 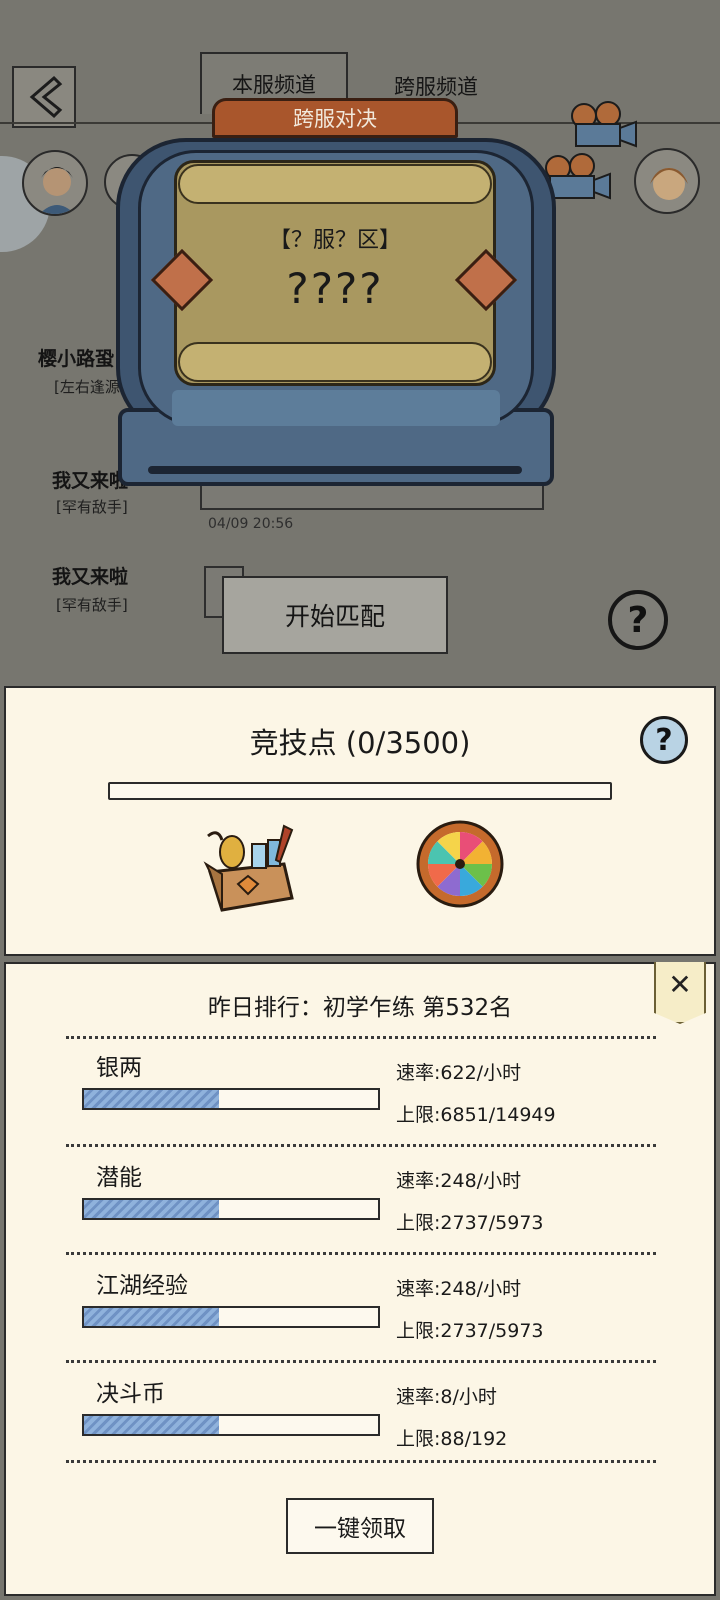 I want to click on close-icon: ✕, so click(x=680, y=993).